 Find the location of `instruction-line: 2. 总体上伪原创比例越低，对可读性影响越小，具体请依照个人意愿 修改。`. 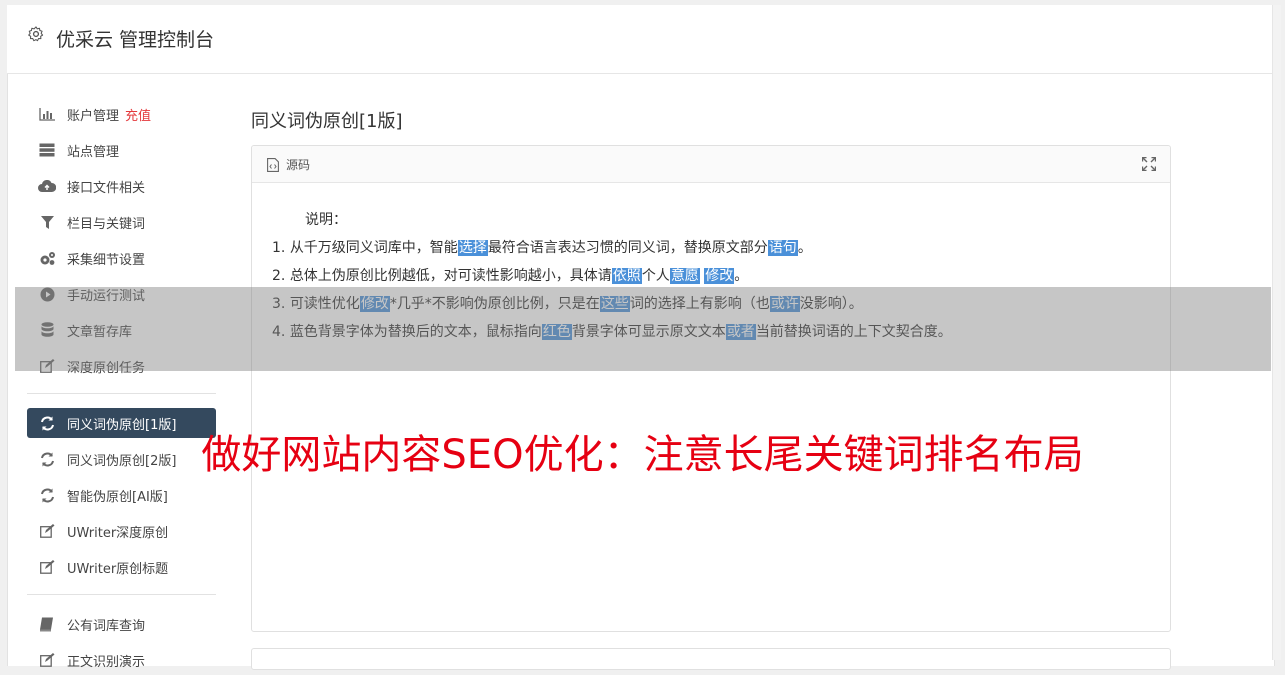

instruction-line: 2. 总体上伪原创比例越低，对可读性影响越小，具体请依照个人意愿 修改。 is located at coordinates (612, 276).